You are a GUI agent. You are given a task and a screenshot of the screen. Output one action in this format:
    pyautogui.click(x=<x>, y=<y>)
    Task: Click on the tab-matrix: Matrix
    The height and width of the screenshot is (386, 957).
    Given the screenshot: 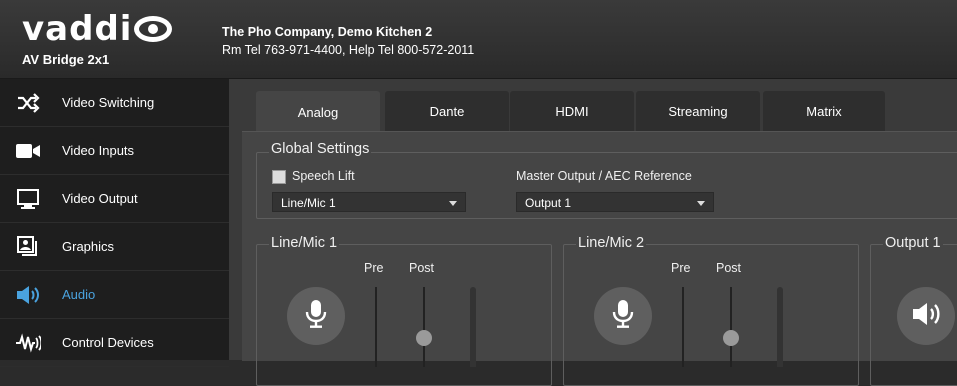 What is the action you would take?
    pyautogui.click(x=824, y=111)
    